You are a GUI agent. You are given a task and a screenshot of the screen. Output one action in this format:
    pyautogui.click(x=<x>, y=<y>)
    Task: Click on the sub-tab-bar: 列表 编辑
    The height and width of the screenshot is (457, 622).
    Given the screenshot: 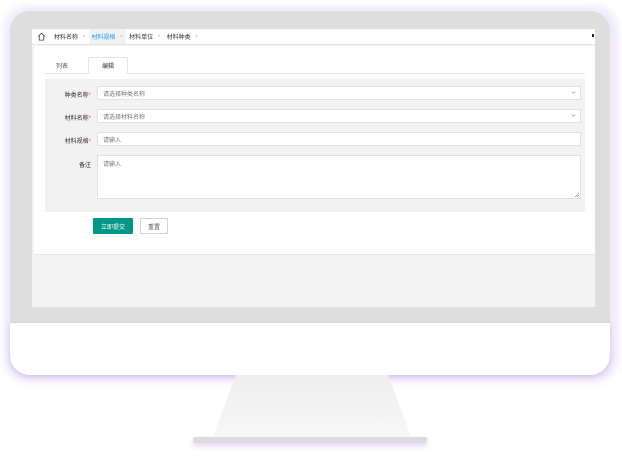 What is the action you would take?
    pyautogui.click(x=314, y=65)
    